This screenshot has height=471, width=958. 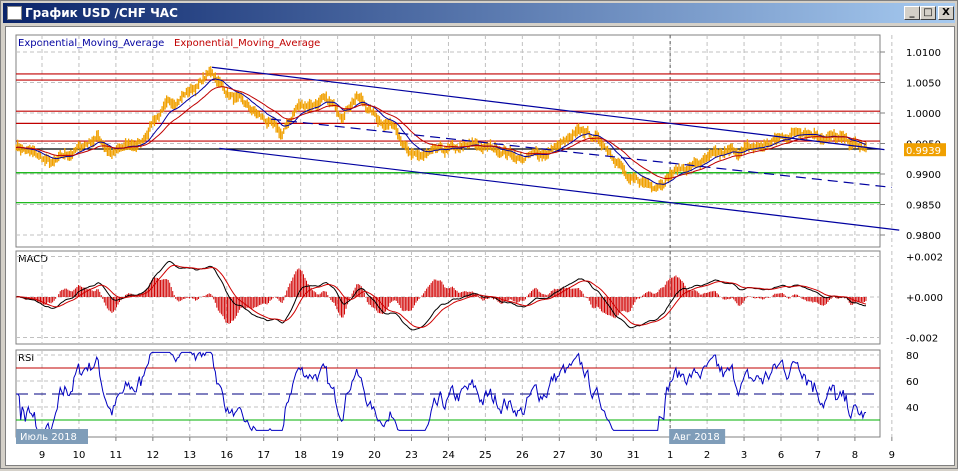 I want to click on macd-axis-label: +0.000, so click(x=924, y=298).